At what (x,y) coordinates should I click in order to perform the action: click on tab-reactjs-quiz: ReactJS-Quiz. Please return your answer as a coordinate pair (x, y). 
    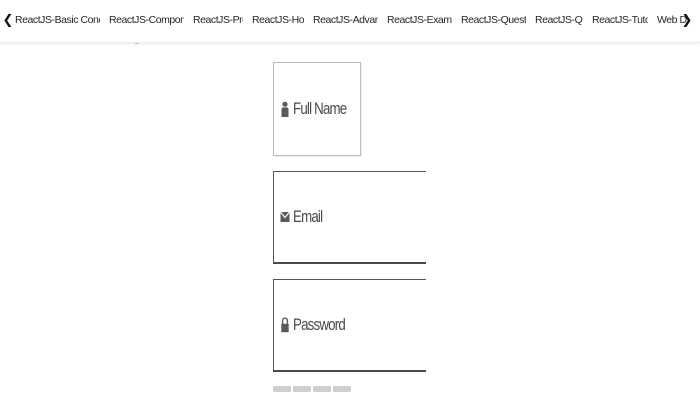
    Looking at the image, I should click on (559, 22).